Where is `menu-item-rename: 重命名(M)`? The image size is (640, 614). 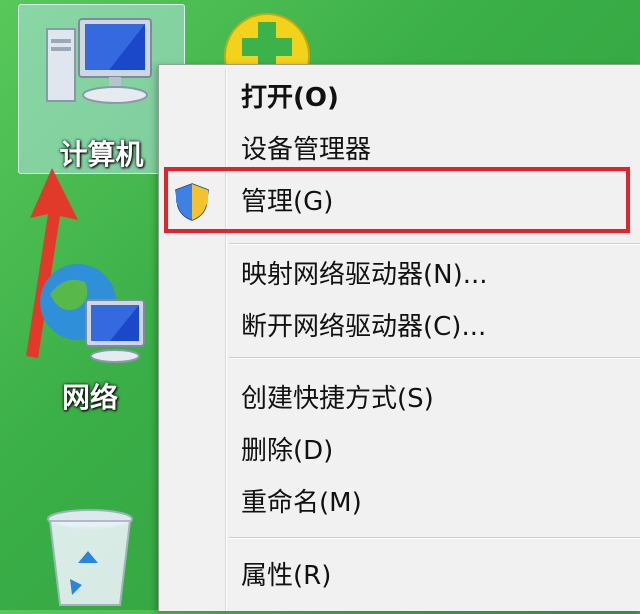 menu-item-rename: 重命名(M) is located at coordinates (301, 503).